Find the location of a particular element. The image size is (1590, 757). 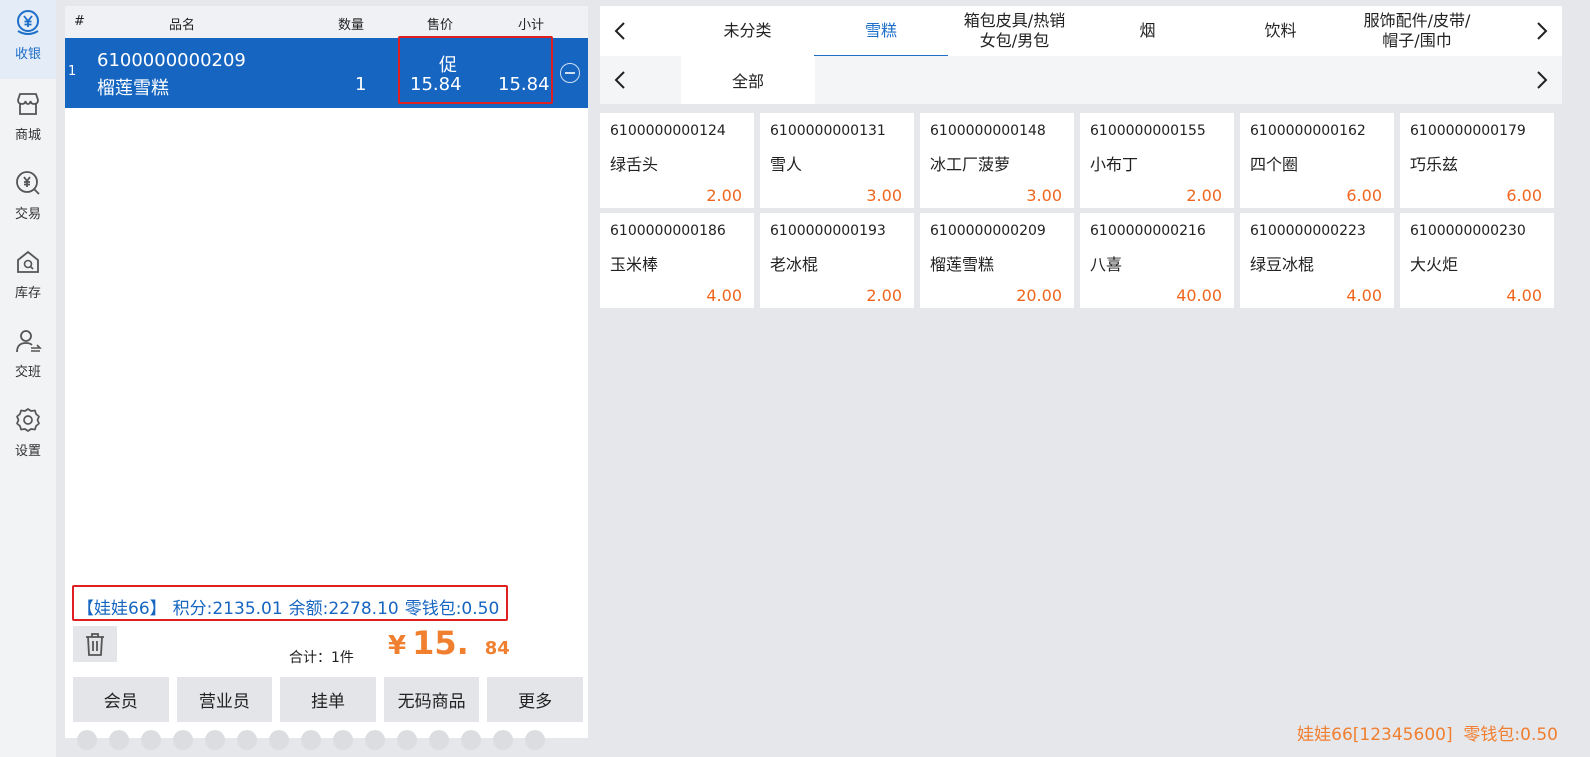

nav-label: 收银 is located at coordinates (27, 54).